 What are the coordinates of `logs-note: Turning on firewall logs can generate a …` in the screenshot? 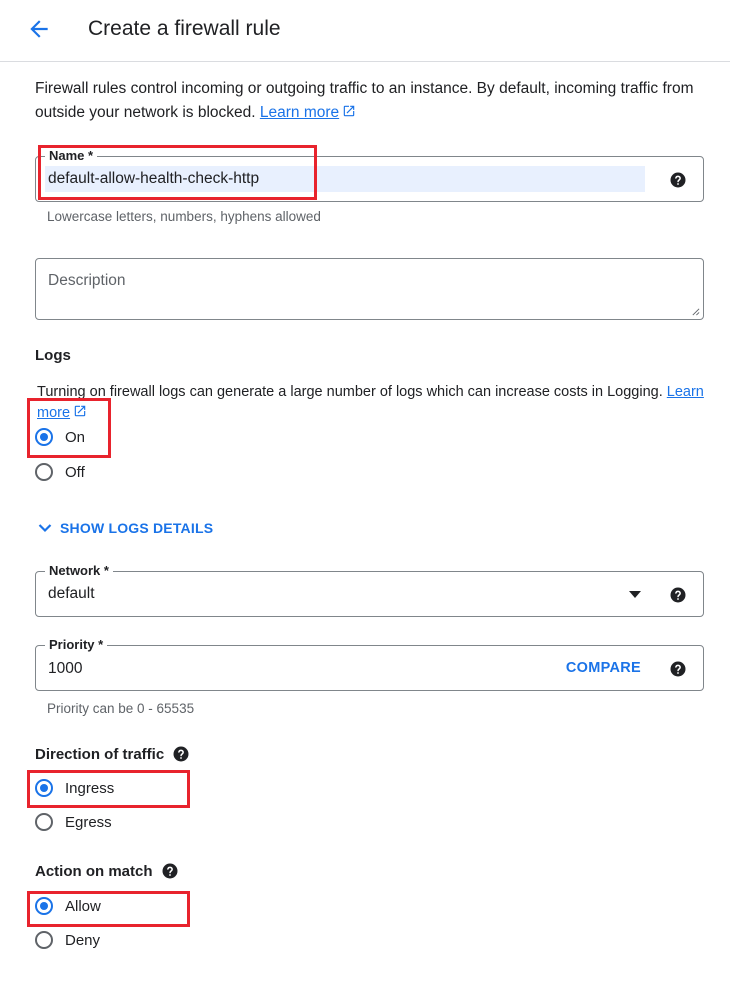 It's located at (372, 403).